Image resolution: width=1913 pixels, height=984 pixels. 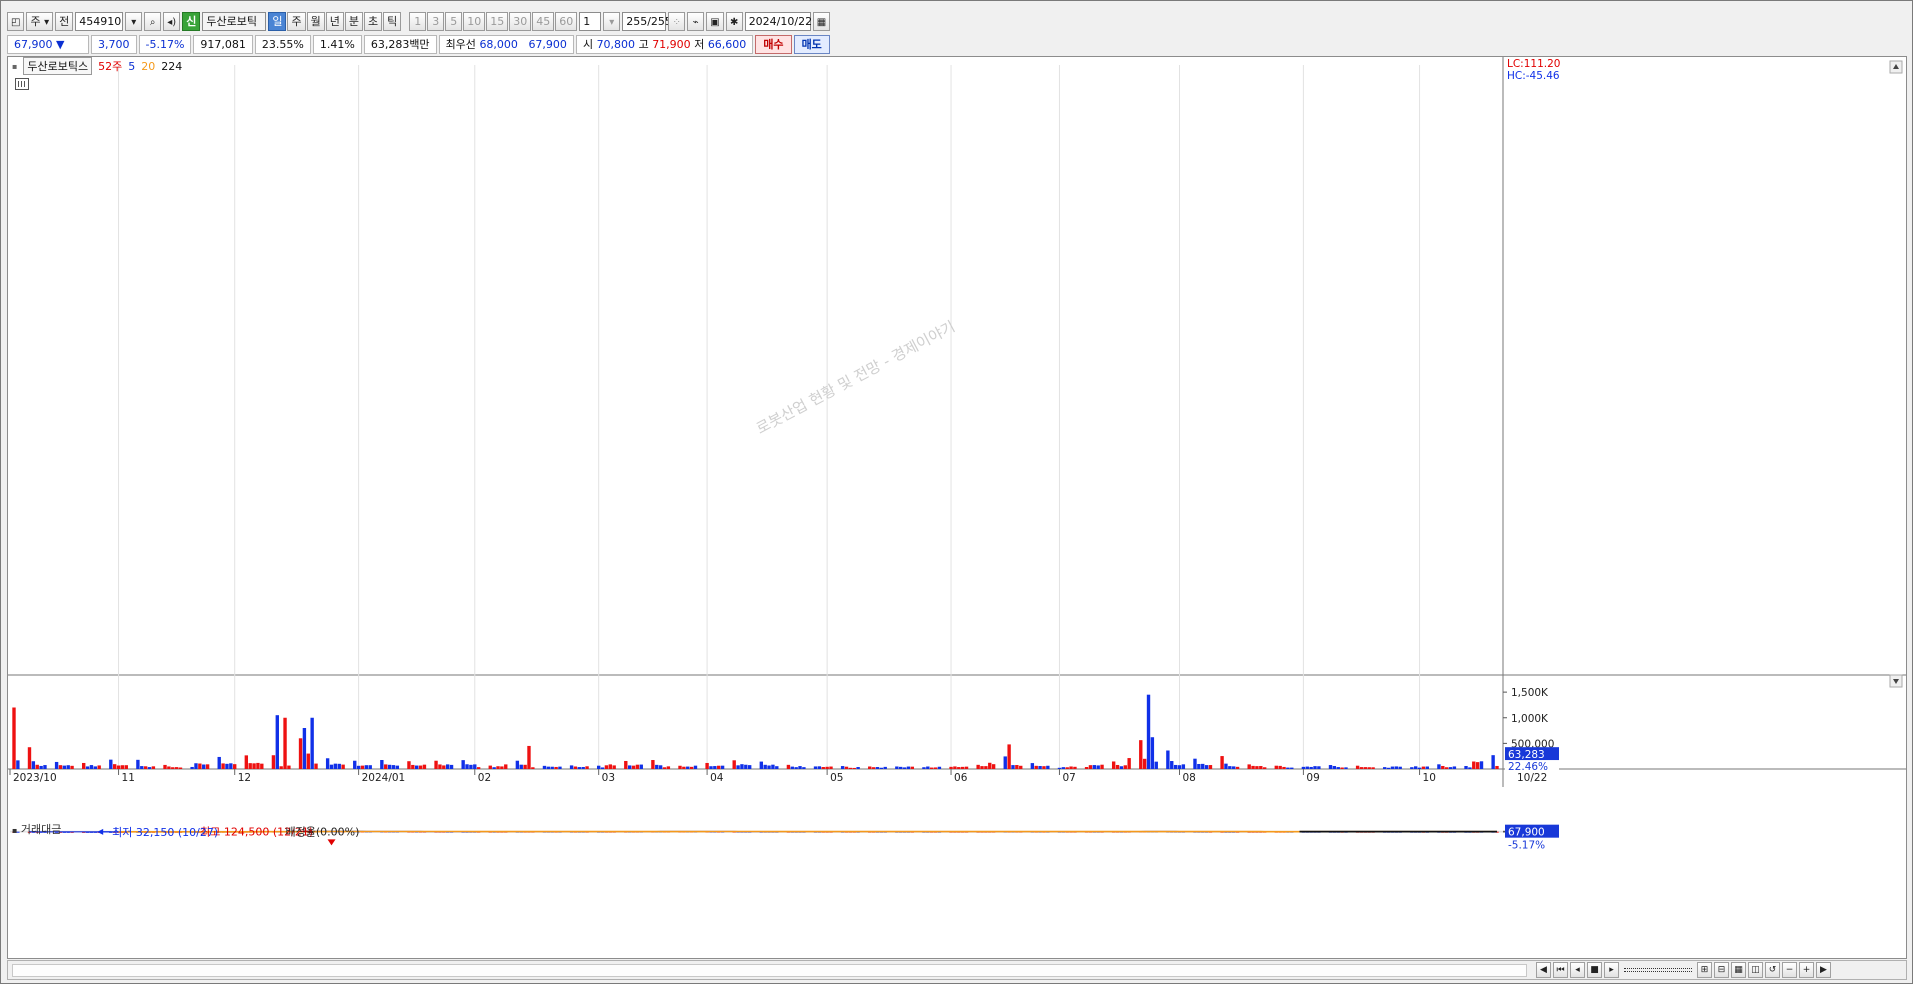 I want to click on panel-toggle-icon, so click(x=22, y=84).